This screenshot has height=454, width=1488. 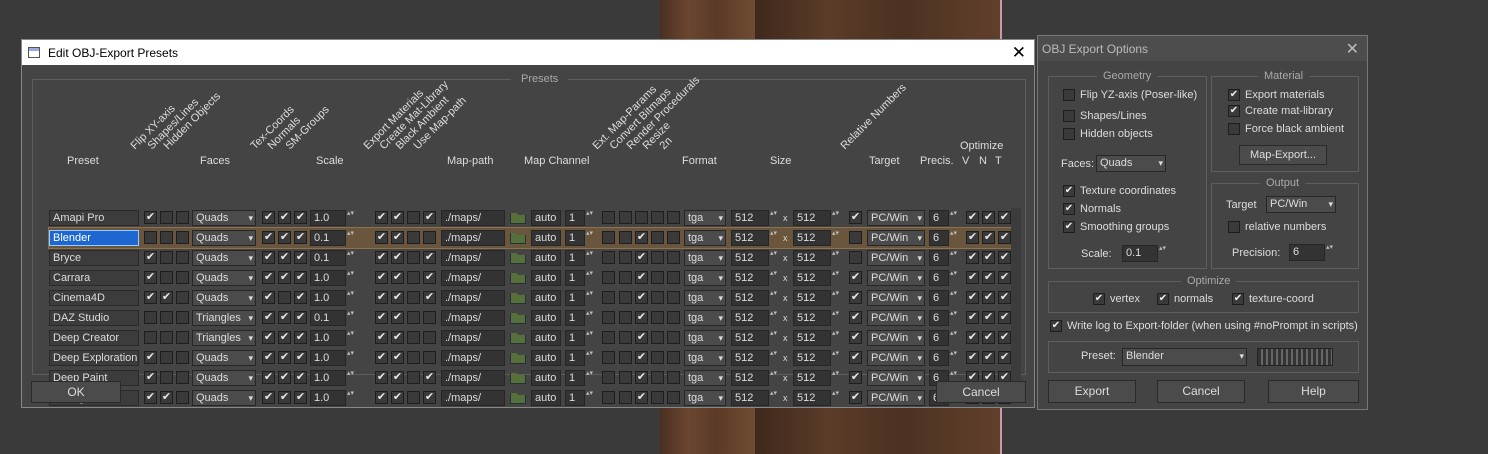 What do you see at coordinates (705, 218) in the screenshot?
I see `format-dropdown: tga` at bounding box center [705, 218].